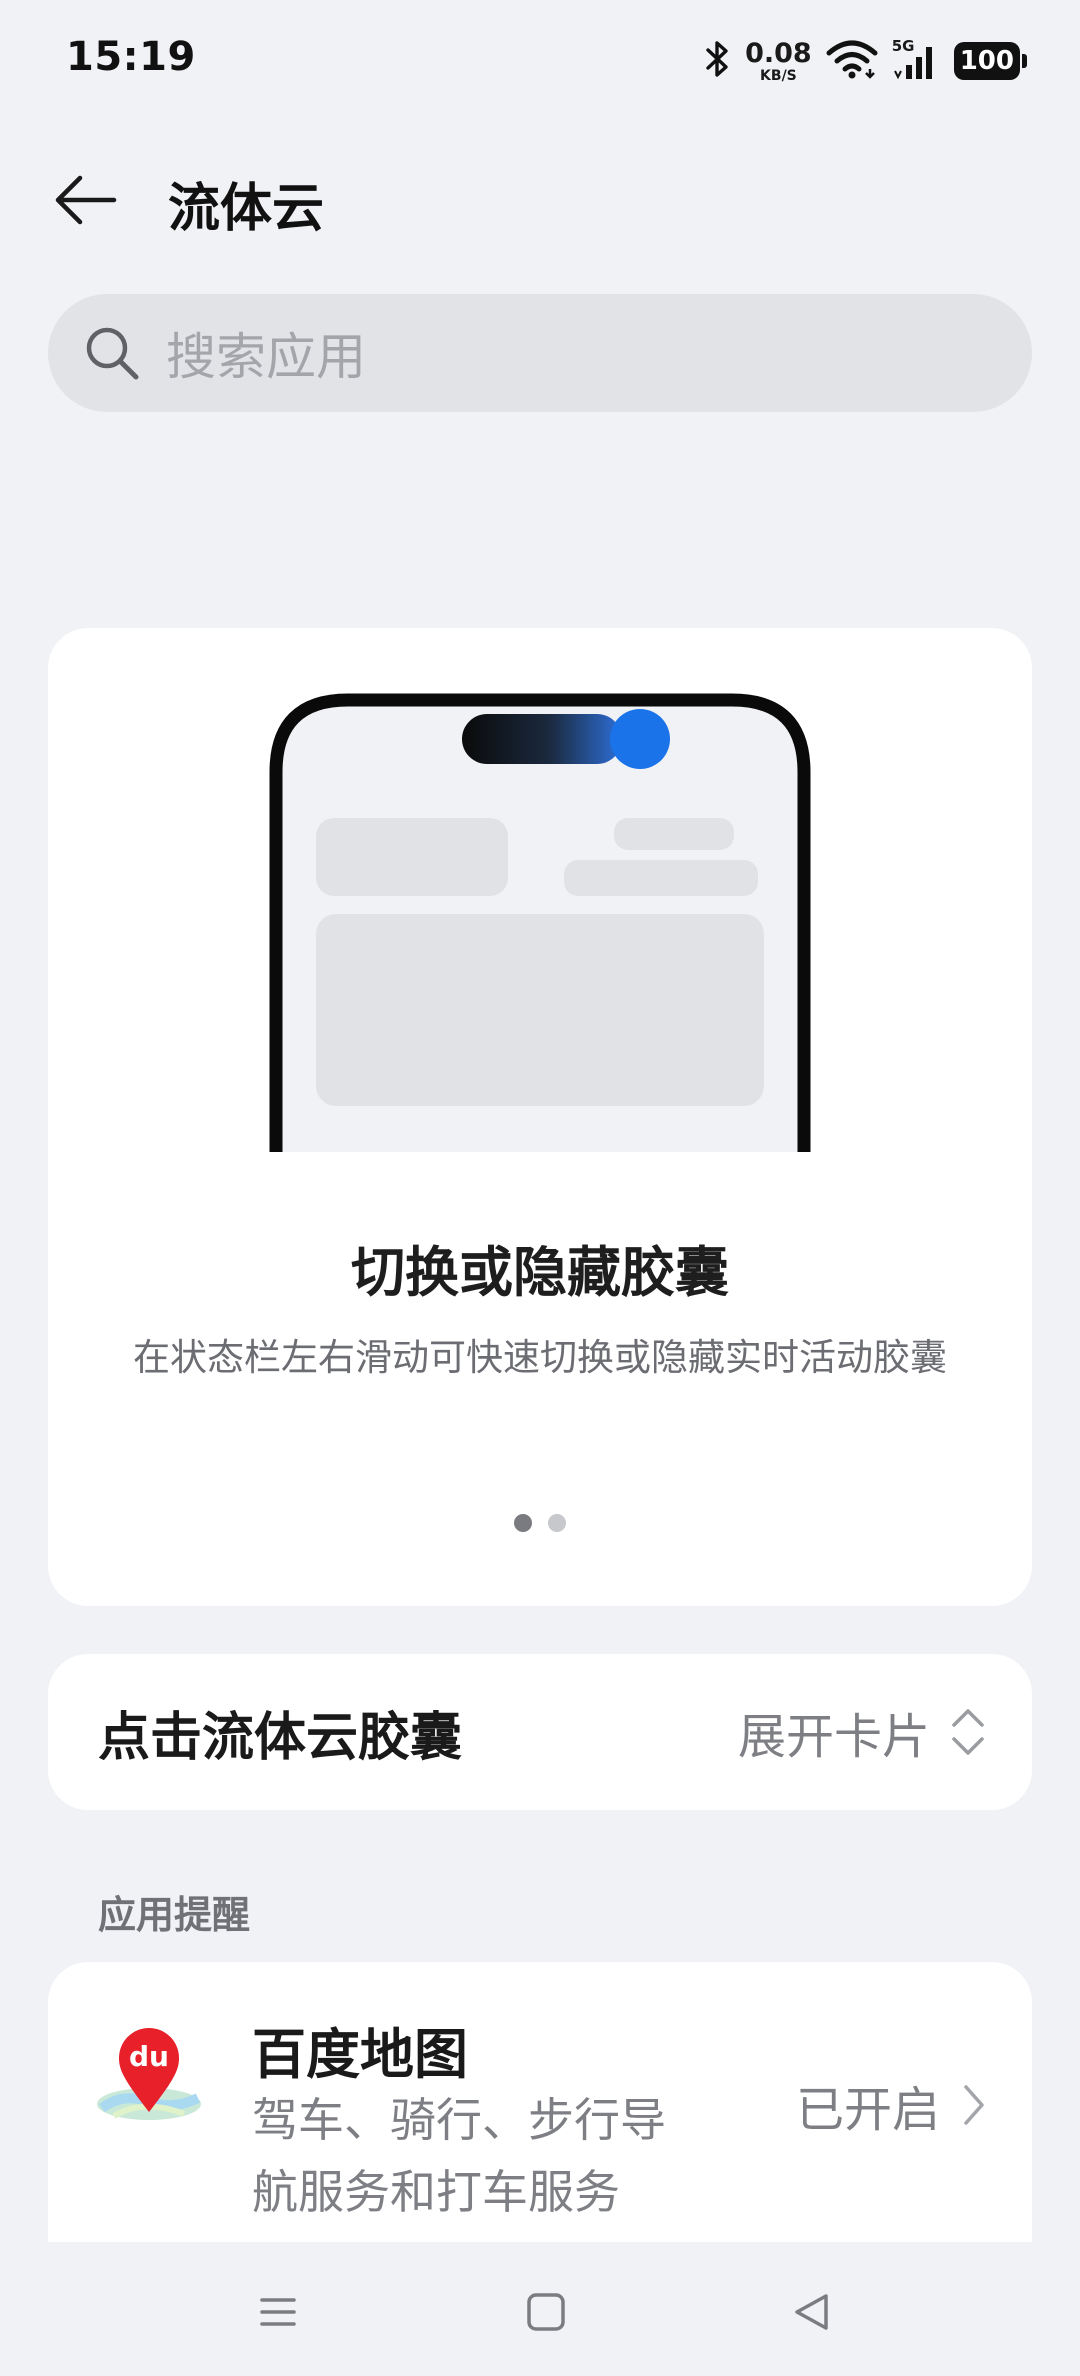  What do you see at coordinates (903, 46) in the screenshot?
I see `signal-type: 5G` at bounding box center [903, 46].